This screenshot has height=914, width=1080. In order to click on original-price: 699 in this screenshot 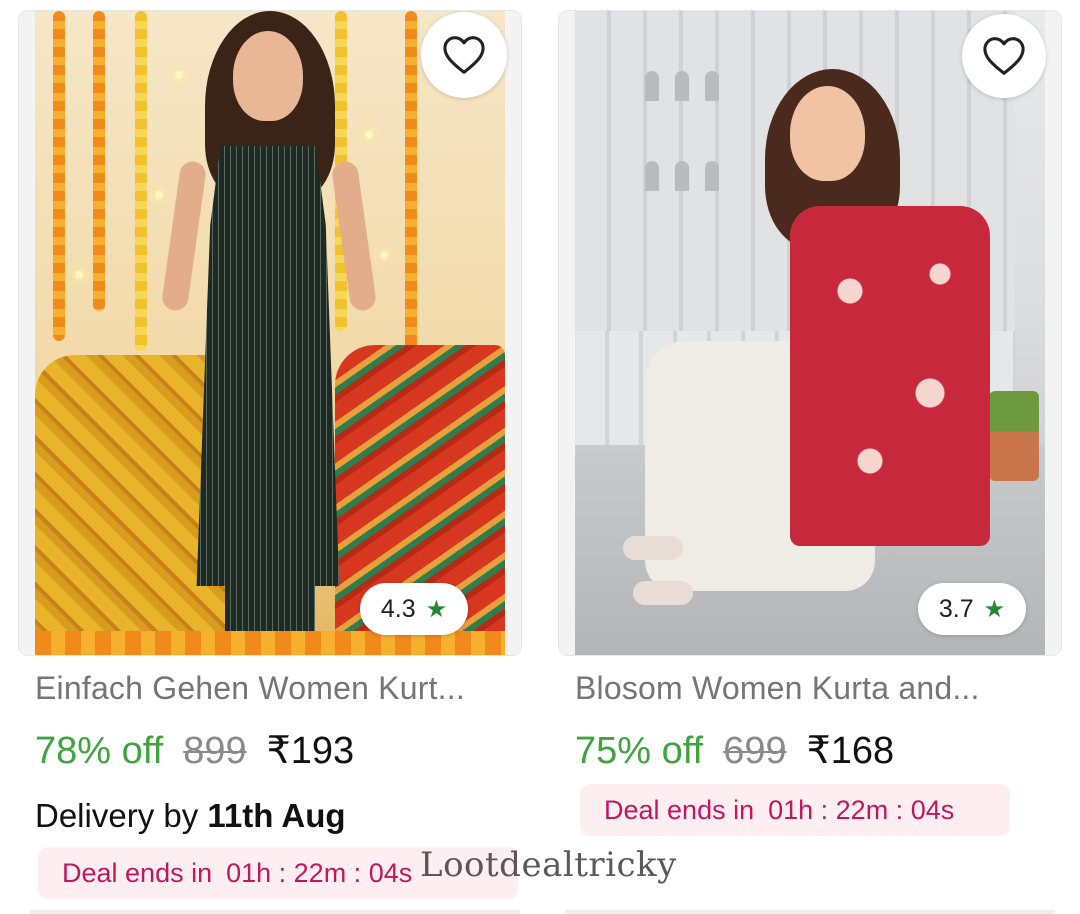, I will do `click(755, 751)`.